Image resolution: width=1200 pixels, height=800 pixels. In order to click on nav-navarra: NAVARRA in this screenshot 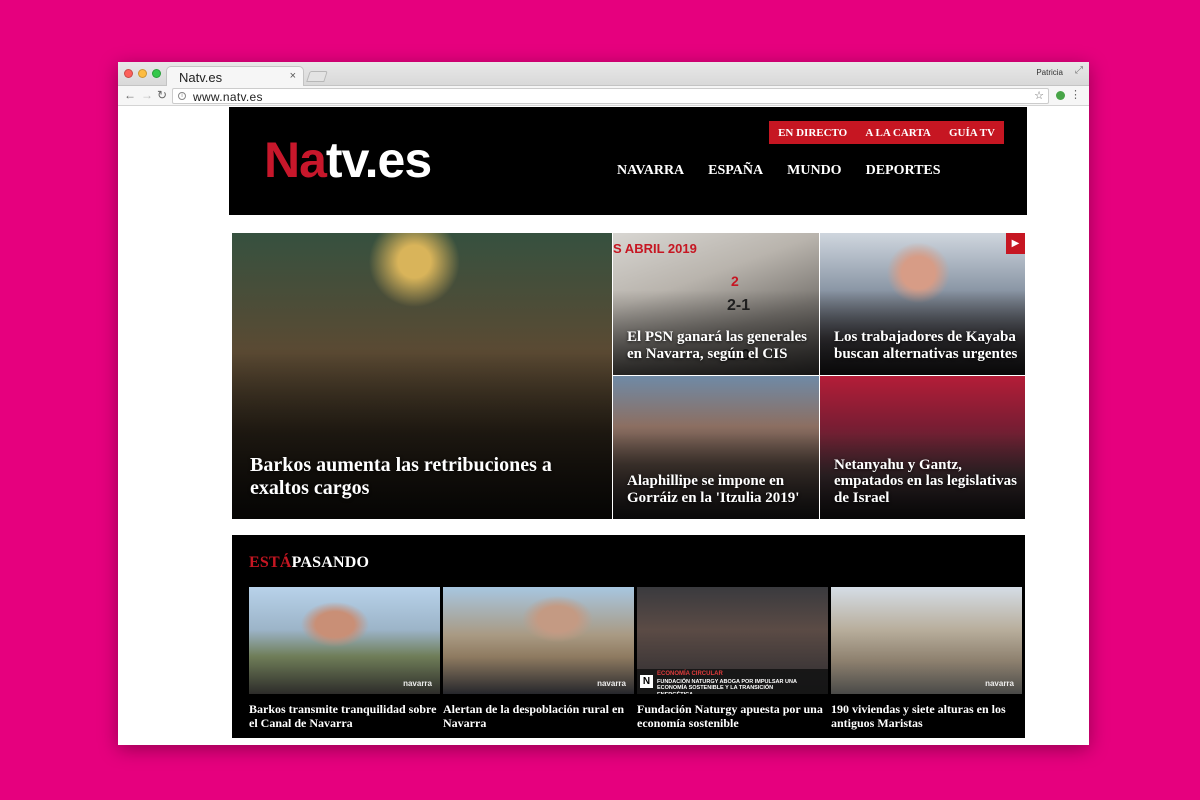, I will do `click(650, 171)`.